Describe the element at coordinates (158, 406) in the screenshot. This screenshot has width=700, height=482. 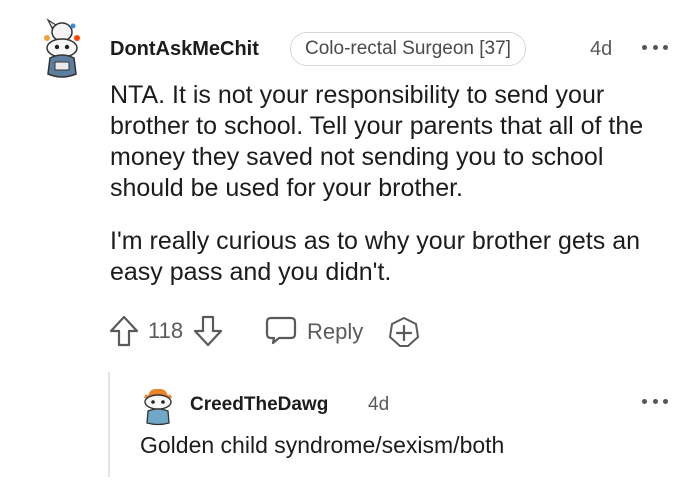
I see `reply-avatar` at that location.